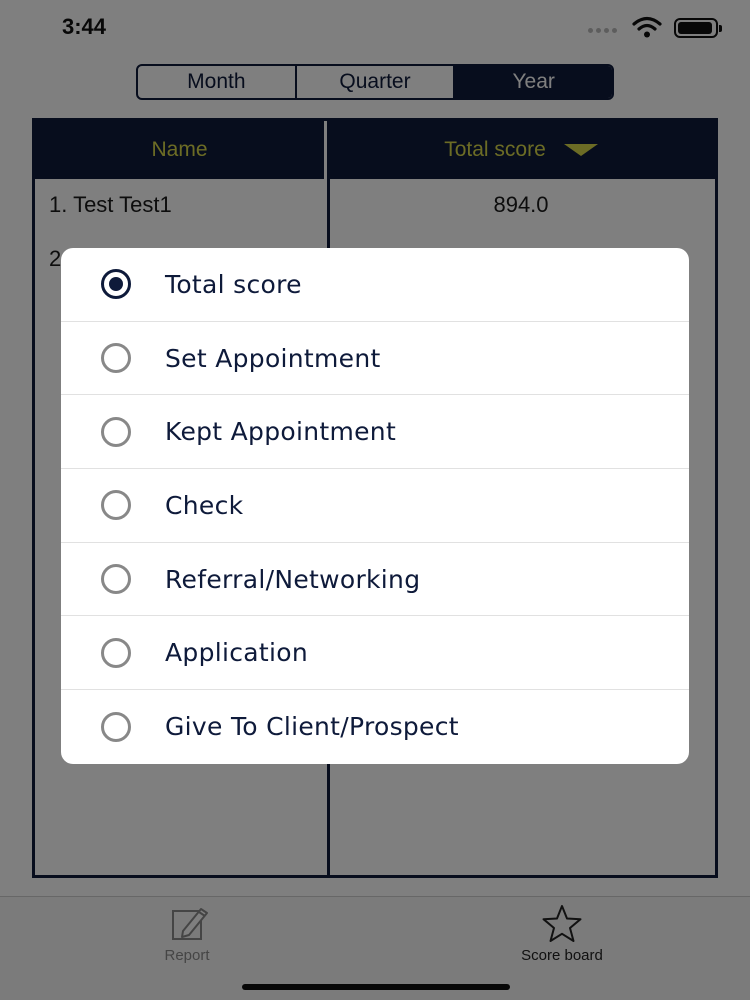 The width and height of the screenshot is (750, 1000). Describe the element at coordinates (281, 432) in the screenshot. I see `option-label: Kept Appointment` at that location.